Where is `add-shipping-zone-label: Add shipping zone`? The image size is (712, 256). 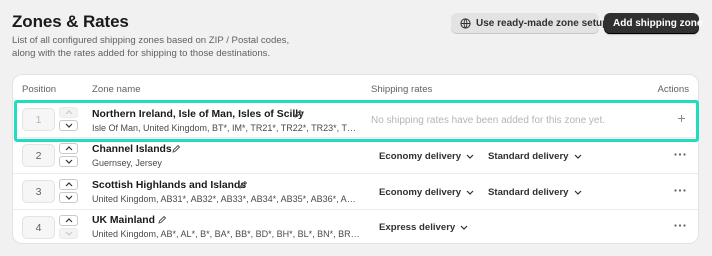
add-shipping-zone-label: Add shipping zone is located at coordinates (658, 23).